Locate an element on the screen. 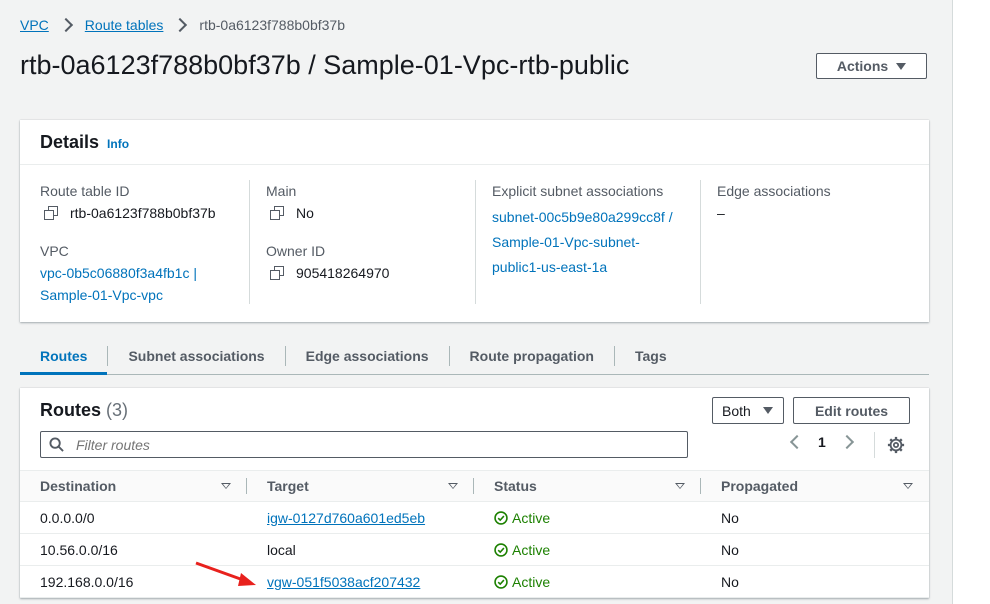 The image size is (990, 604). target-cell: vgw-051f5038acf207432 is located at coordinates (360, 581).